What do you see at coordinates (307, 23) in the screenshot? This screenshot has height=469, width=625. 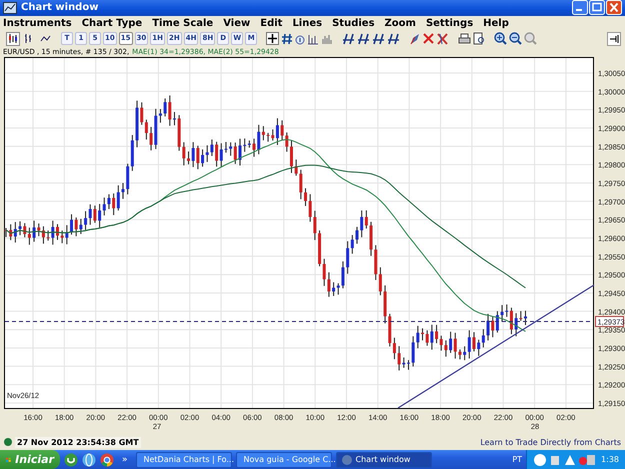 I see `menu-item: Lines` at bounding box center [307, 23].